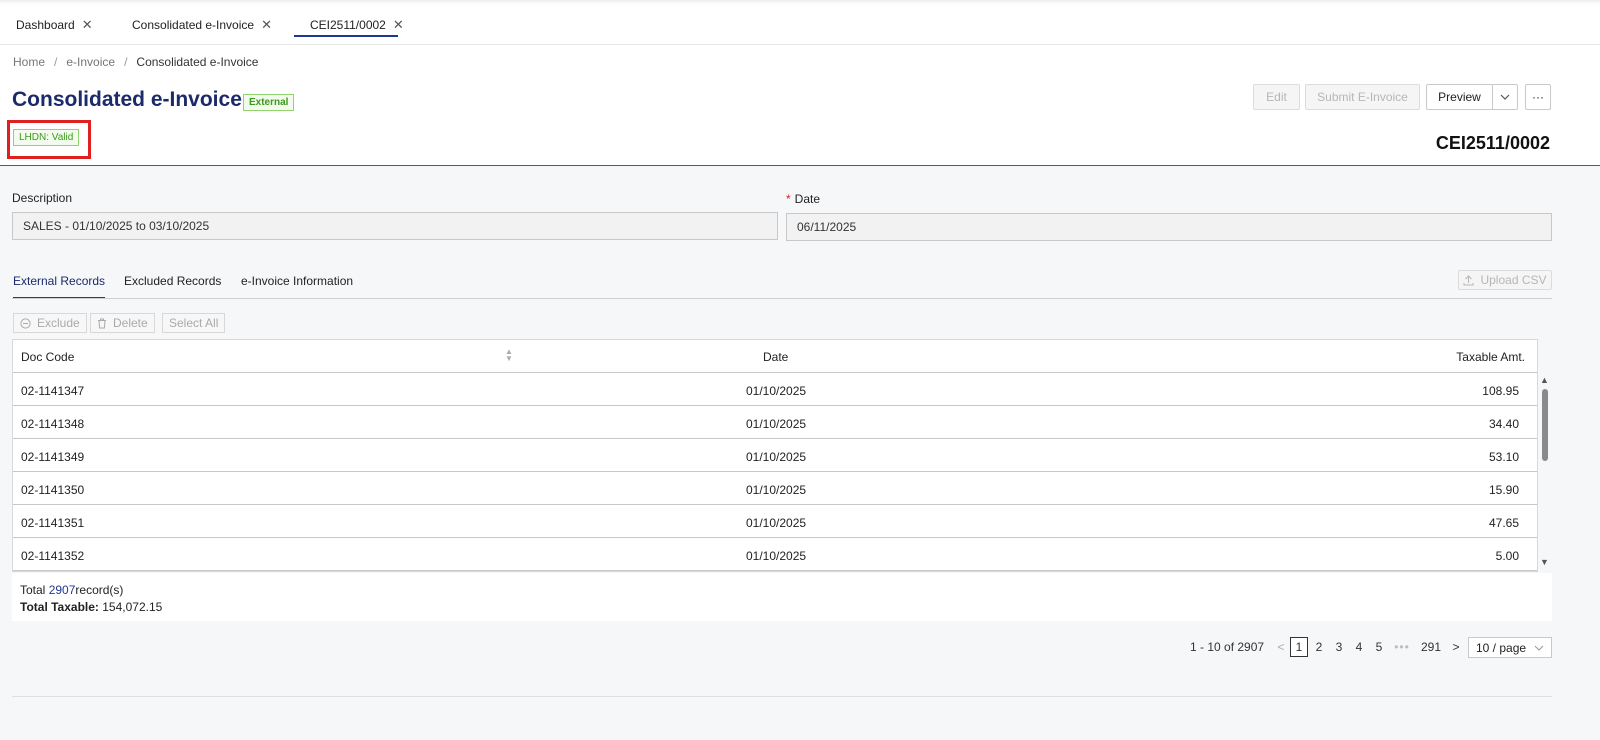 This screenshot has width=1600, height=740. I want to click on tab-dashboard: Dashboard ✕, so click(54, 25).